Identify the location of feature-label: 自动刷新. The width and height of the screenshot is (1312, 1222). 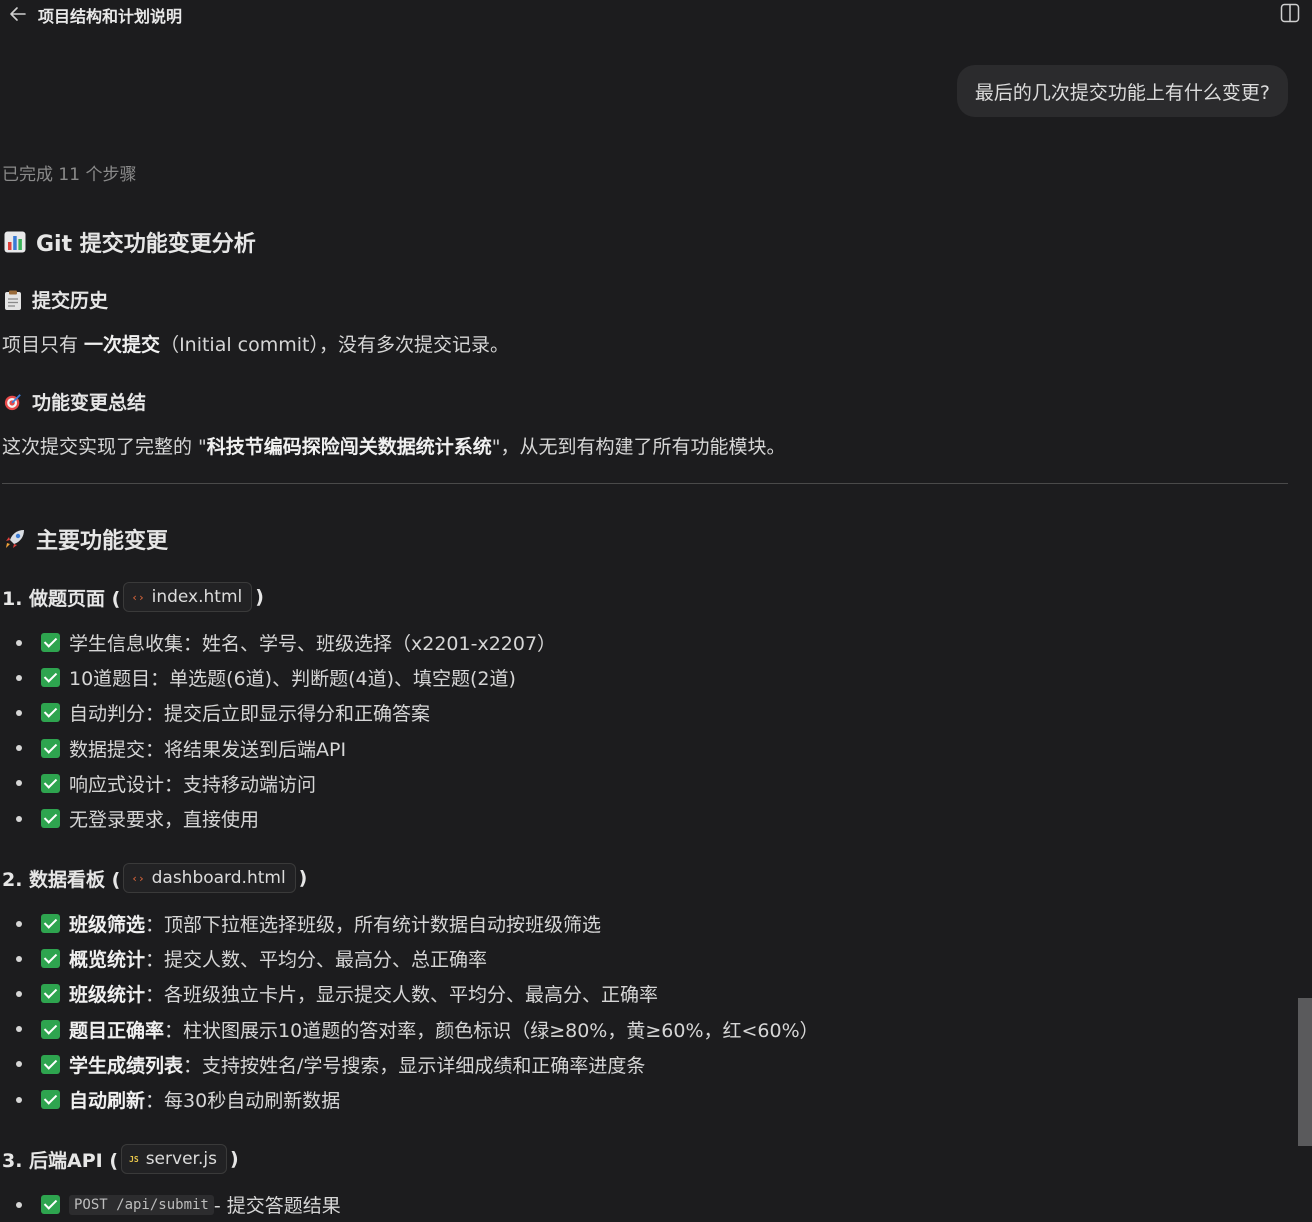
(107, 1101).